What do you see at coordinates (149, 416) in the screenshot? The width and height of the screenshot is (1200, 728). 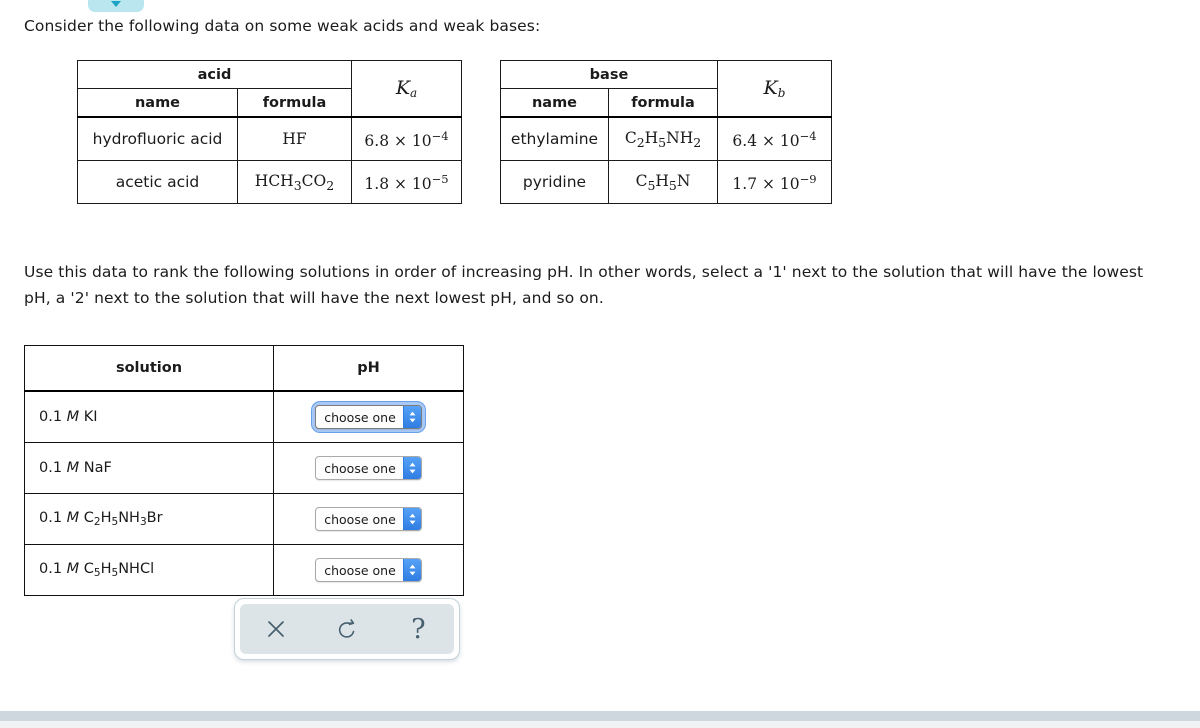 I see `solution-label: 0.1 M KI` at bounding box center [149, 416].